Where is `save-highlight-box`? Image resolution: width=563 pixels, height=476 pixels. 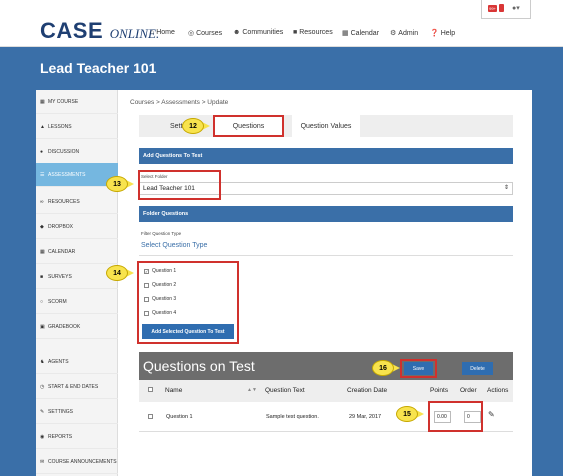
save-highlight-box is located at coordinates (418, 368).